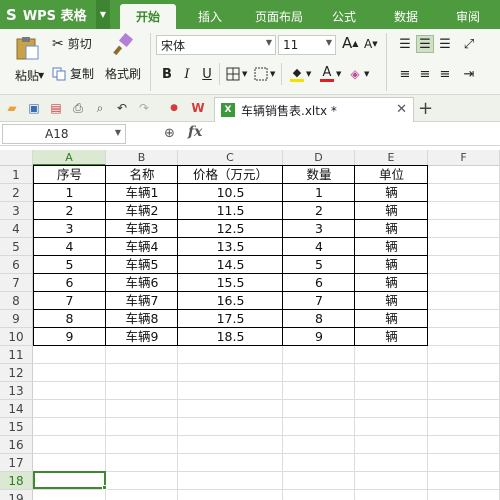  What do you see at coordinates (319, 158) in the screenshot?
I see `column-header-d: D` at bounding box center [319, 158].